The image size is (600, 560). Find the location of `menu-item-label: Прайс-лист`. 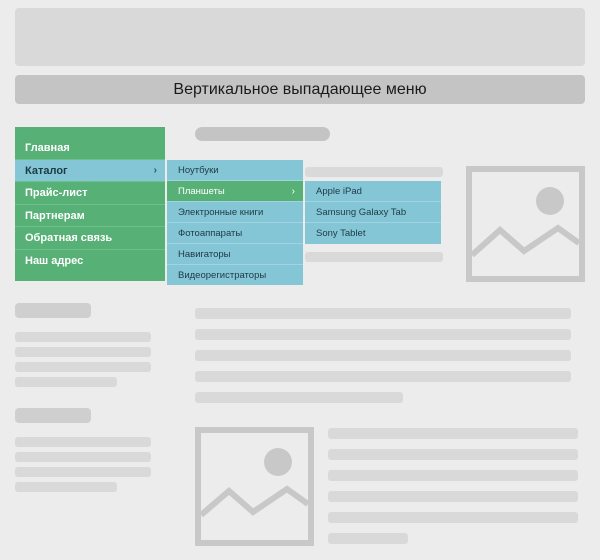

menu-item-label: Прайс-лист is located at coordinates (56, 193).